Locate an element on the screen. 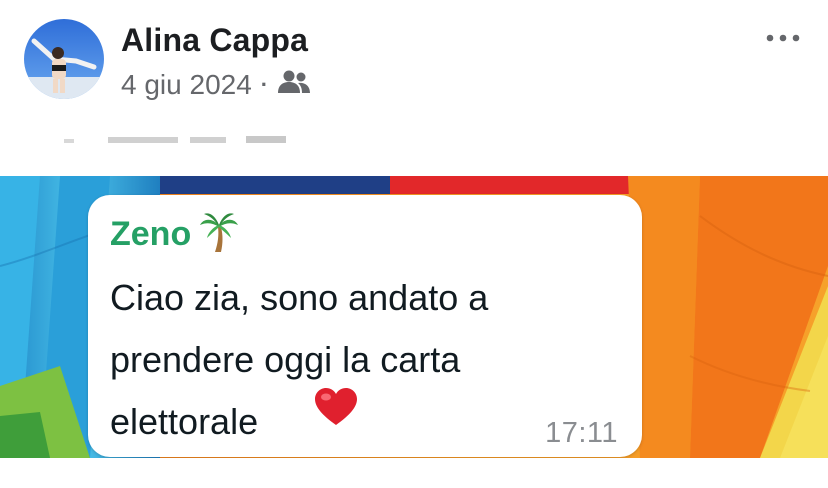 The image size is (828, 488). more-options-button is located at coordinates (783, 38).